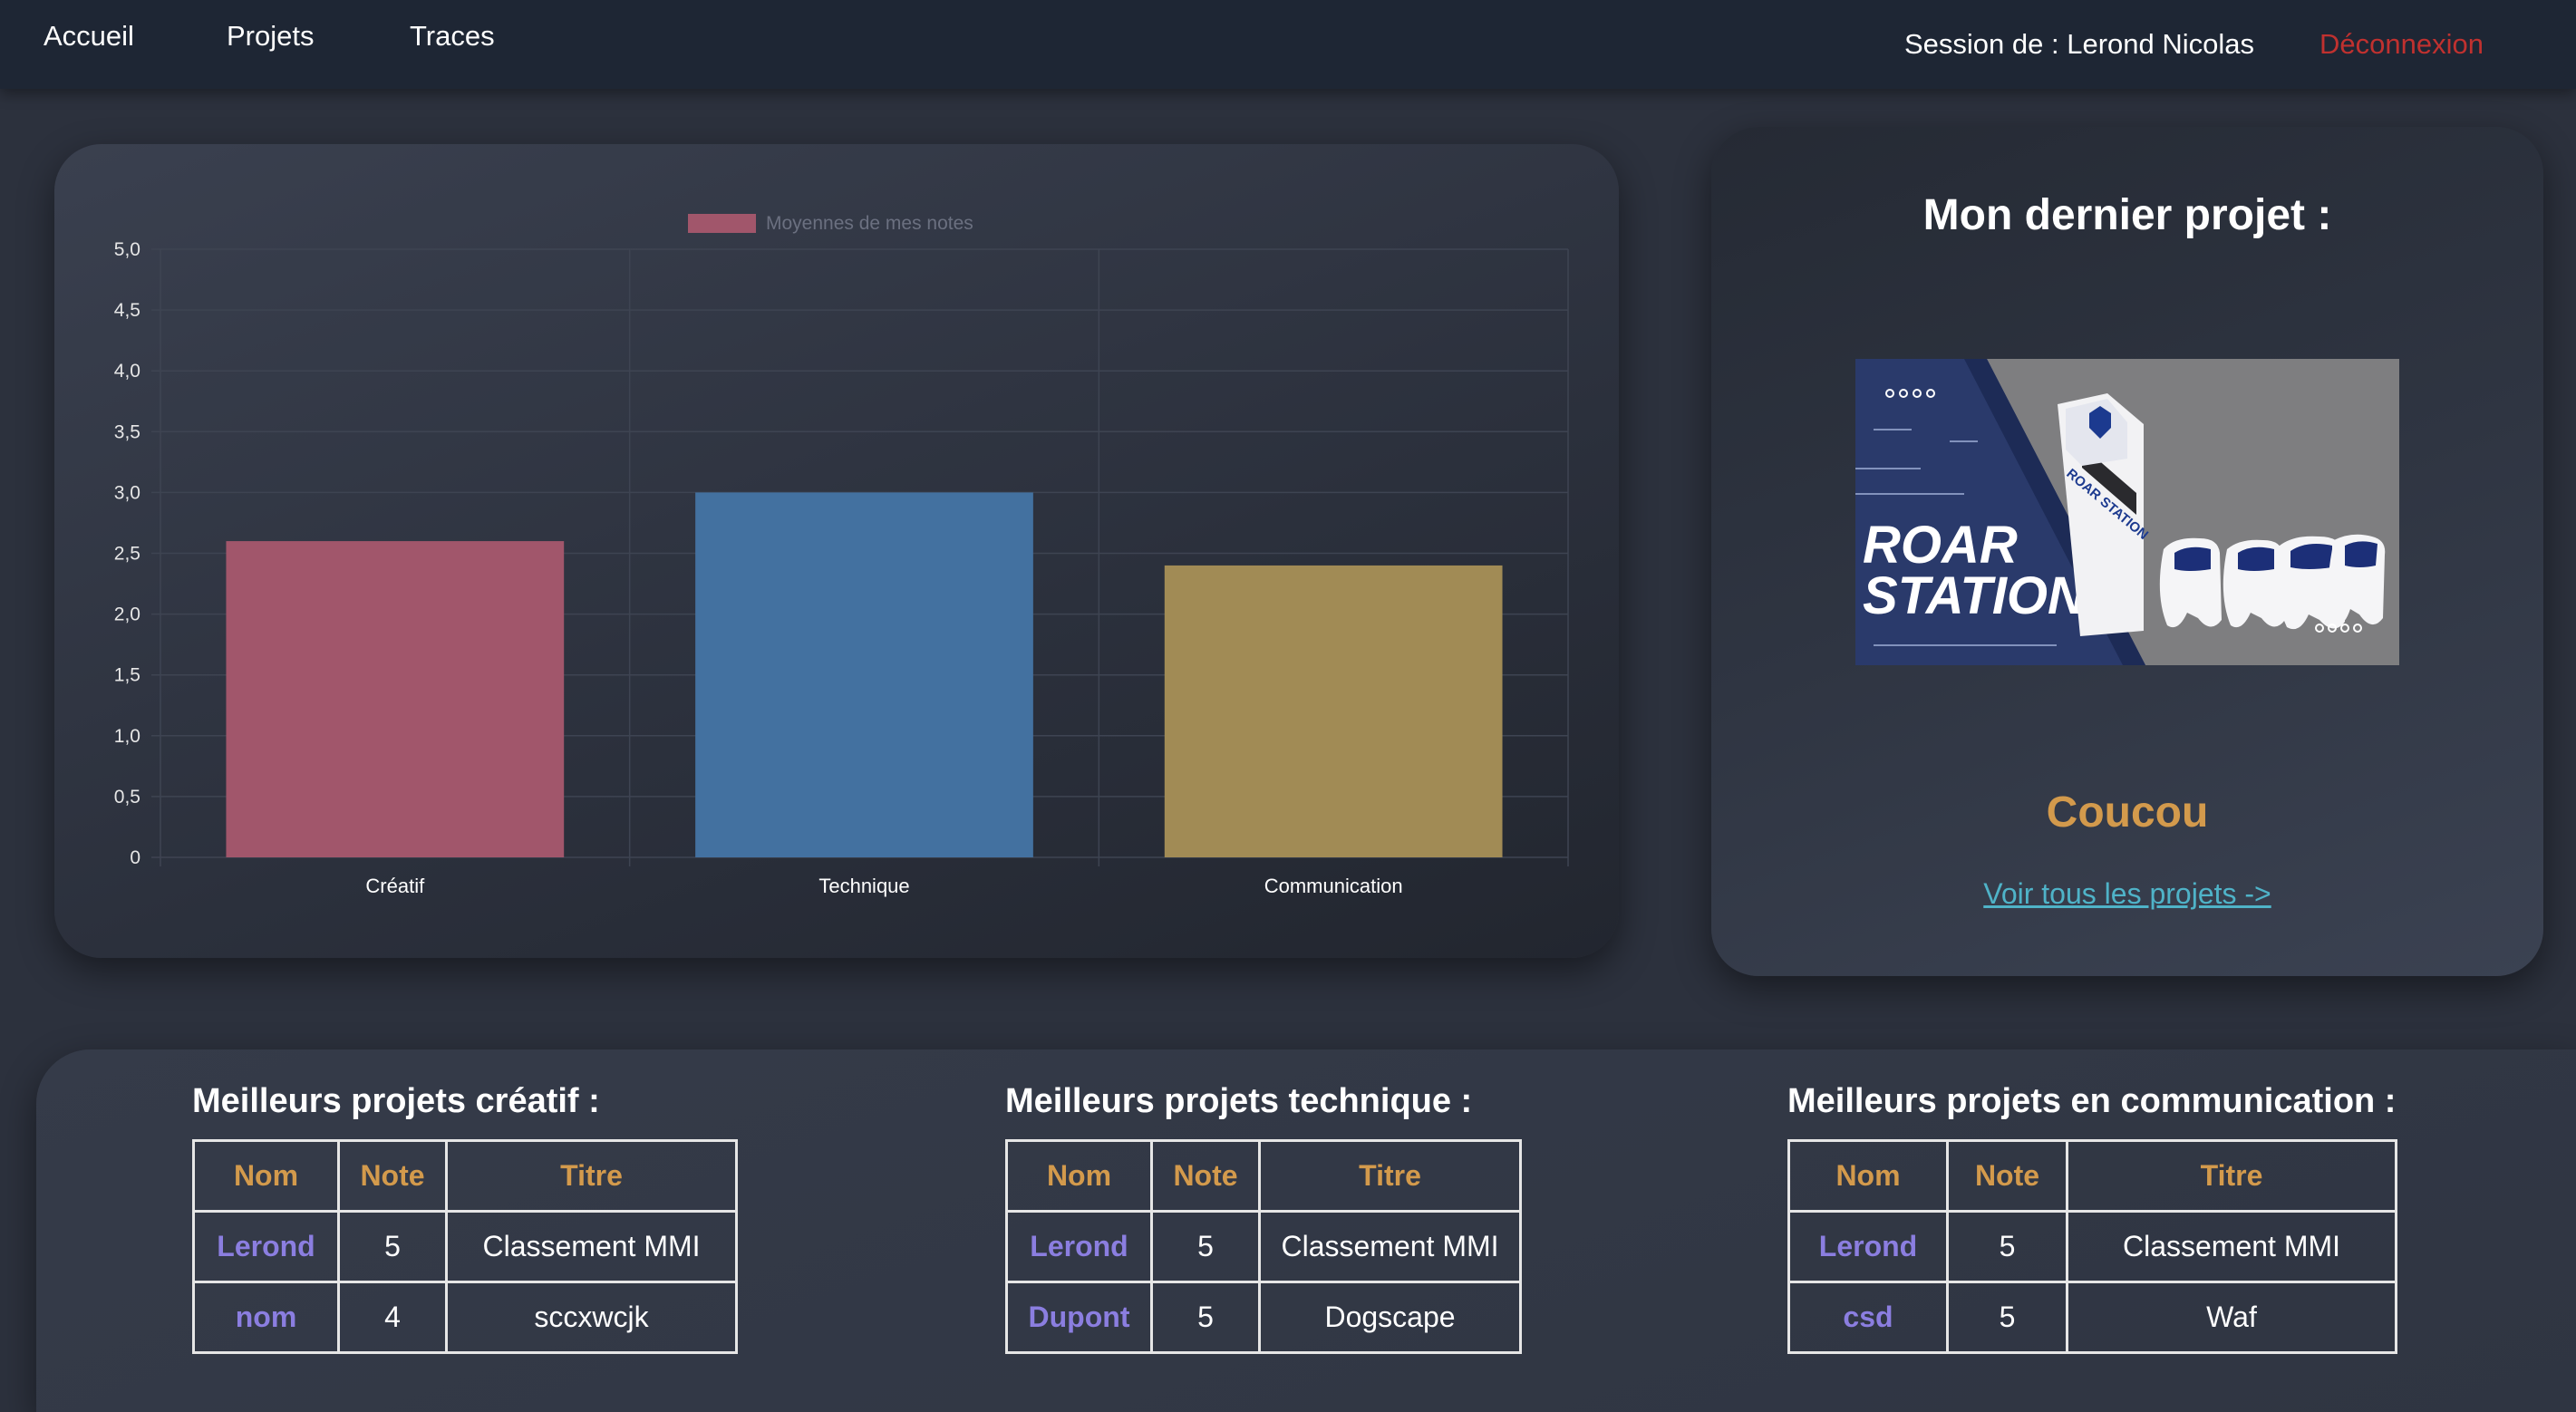 This screenshot has height=1412, width=2576. Describe the element at coordinates (2127, 215) in the screenshot. I see `latest-project-heading: Mon dernier projet :` at that location.